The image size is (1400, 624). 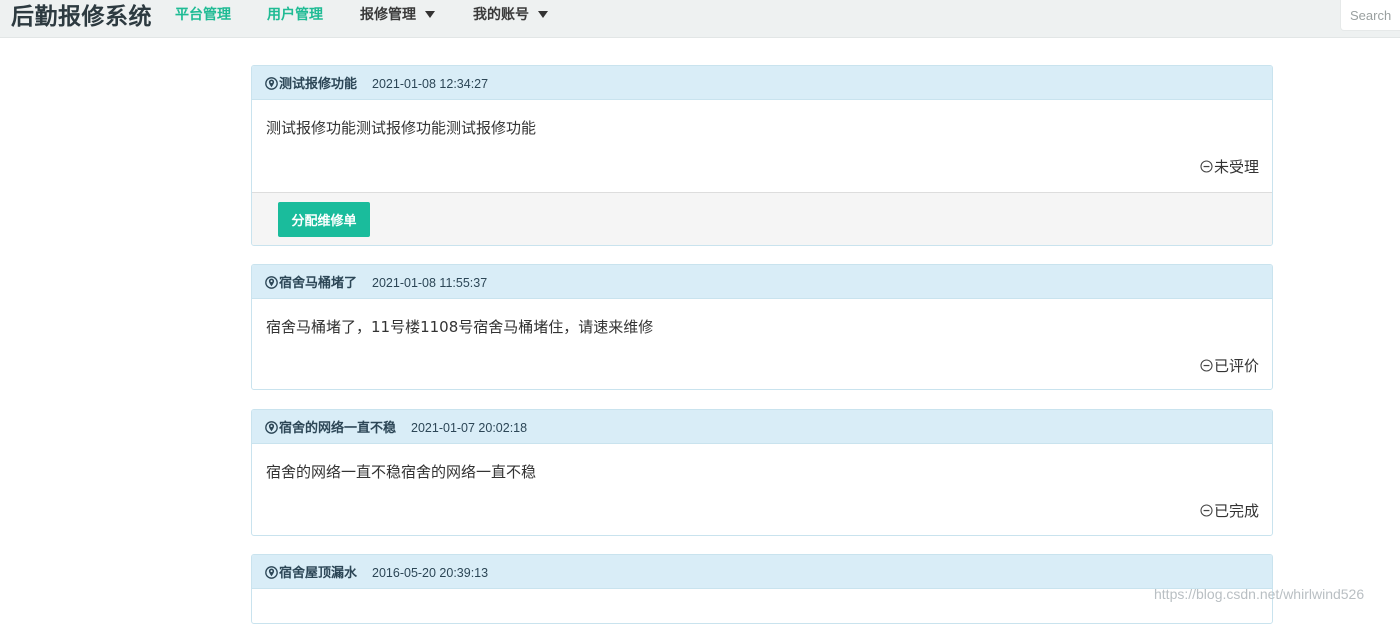 What do you see at coordinates (1236, 366) in the screenshot?
I see `repair-status-label: 已评价` at bounding box center [1236, 366].